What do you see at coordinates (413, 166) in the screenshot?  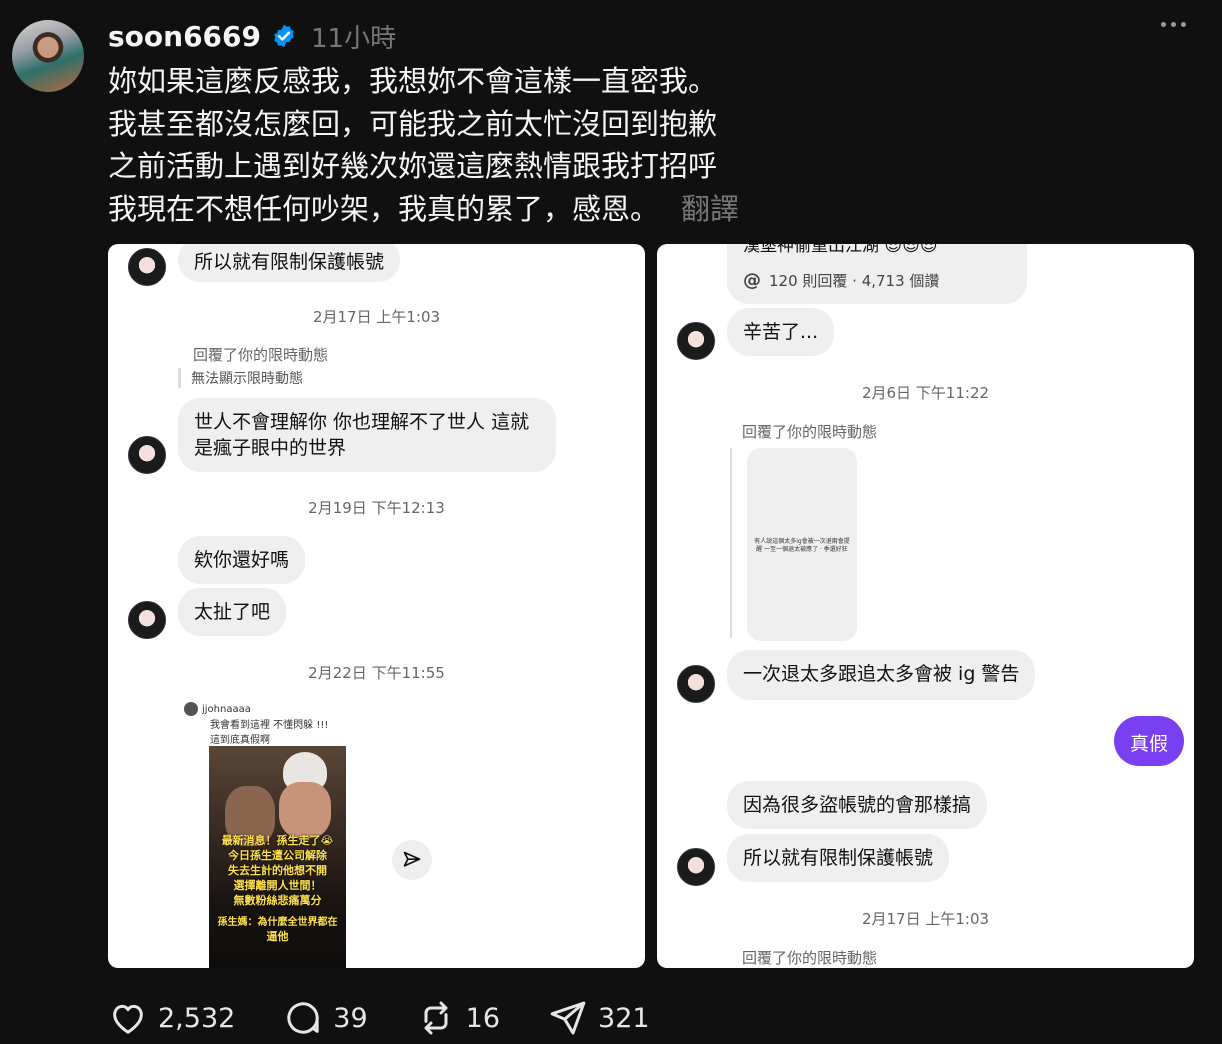 I see `post-line-3: 之前活動上遇到好幾次妳還這麼熱情跟我打招呼` at bounding box center [413, 166].